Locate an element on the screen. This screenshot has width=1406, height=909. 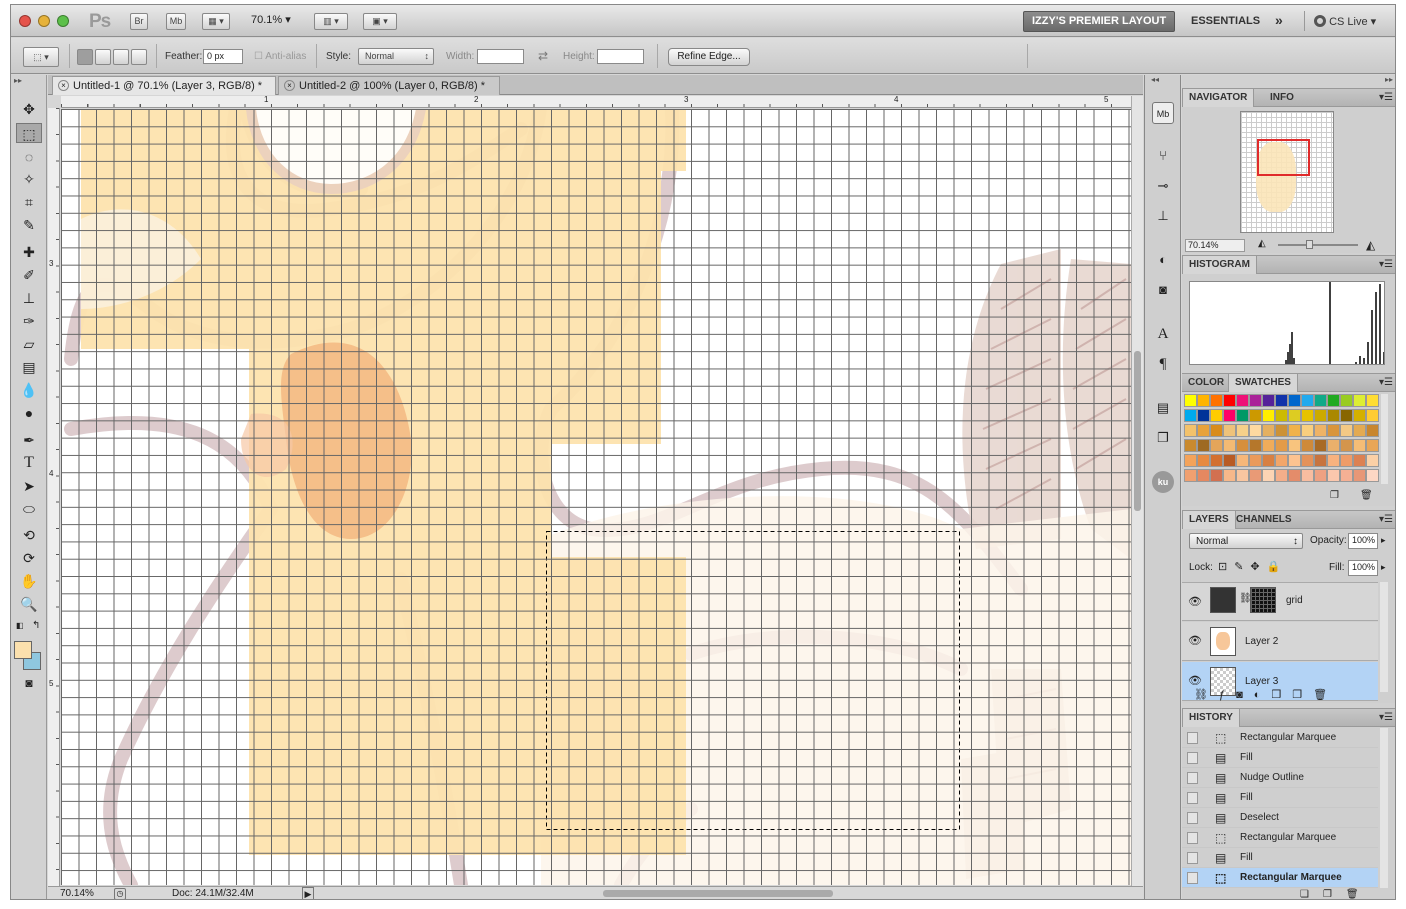
view-extras-icon: ▦ ▾ is located at coordinates (216, 21).